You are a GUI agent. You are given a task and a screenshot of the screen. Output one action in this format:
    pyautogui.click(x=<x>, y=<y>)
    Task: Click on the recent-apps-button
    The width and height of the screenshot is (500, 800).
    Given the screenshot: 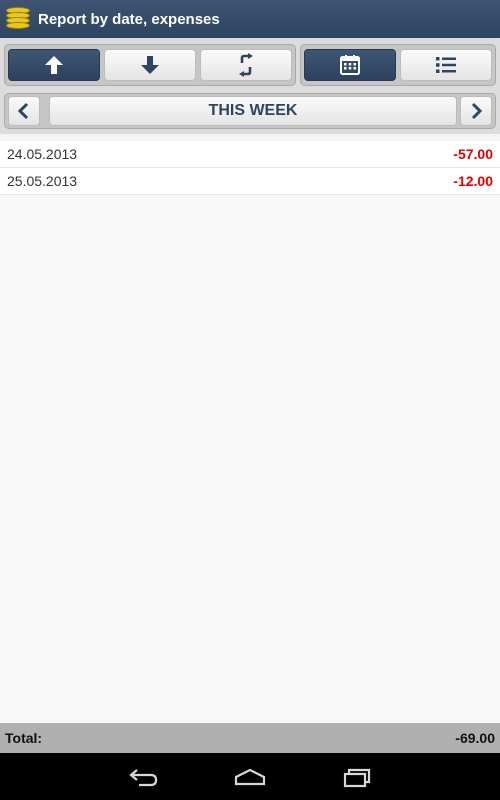 What is the action you would take?
    pyautogui.click(x=357, y=777)
    